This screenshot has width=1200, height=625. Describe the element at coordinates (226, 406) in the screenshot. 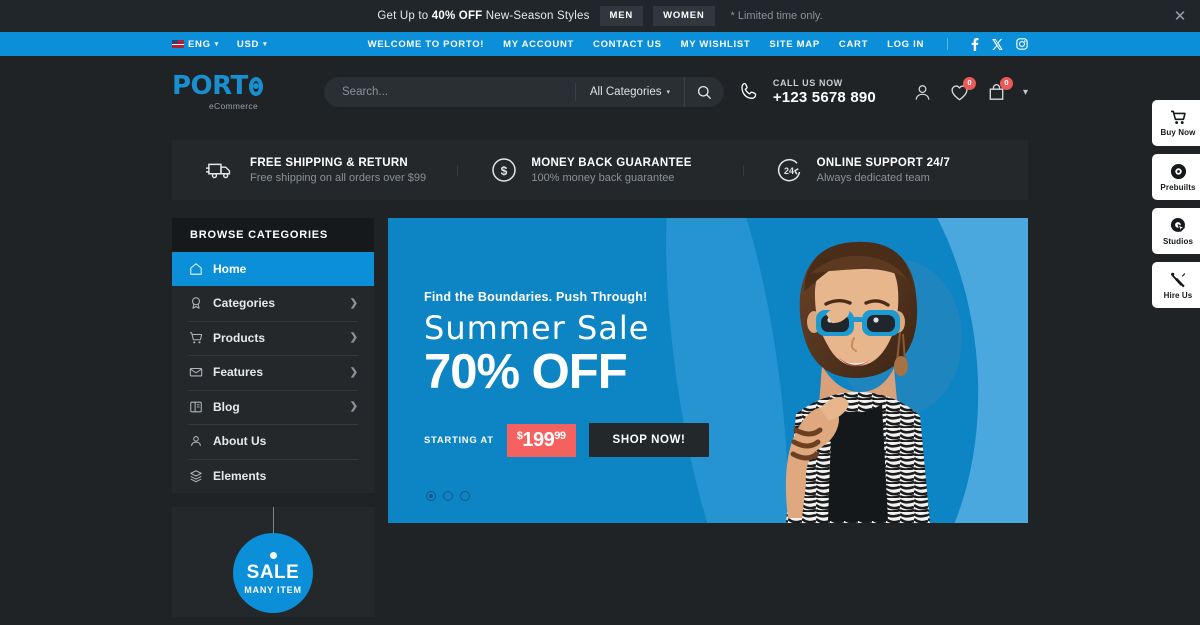

I see `sidebar-item-label: Blog` at that location.